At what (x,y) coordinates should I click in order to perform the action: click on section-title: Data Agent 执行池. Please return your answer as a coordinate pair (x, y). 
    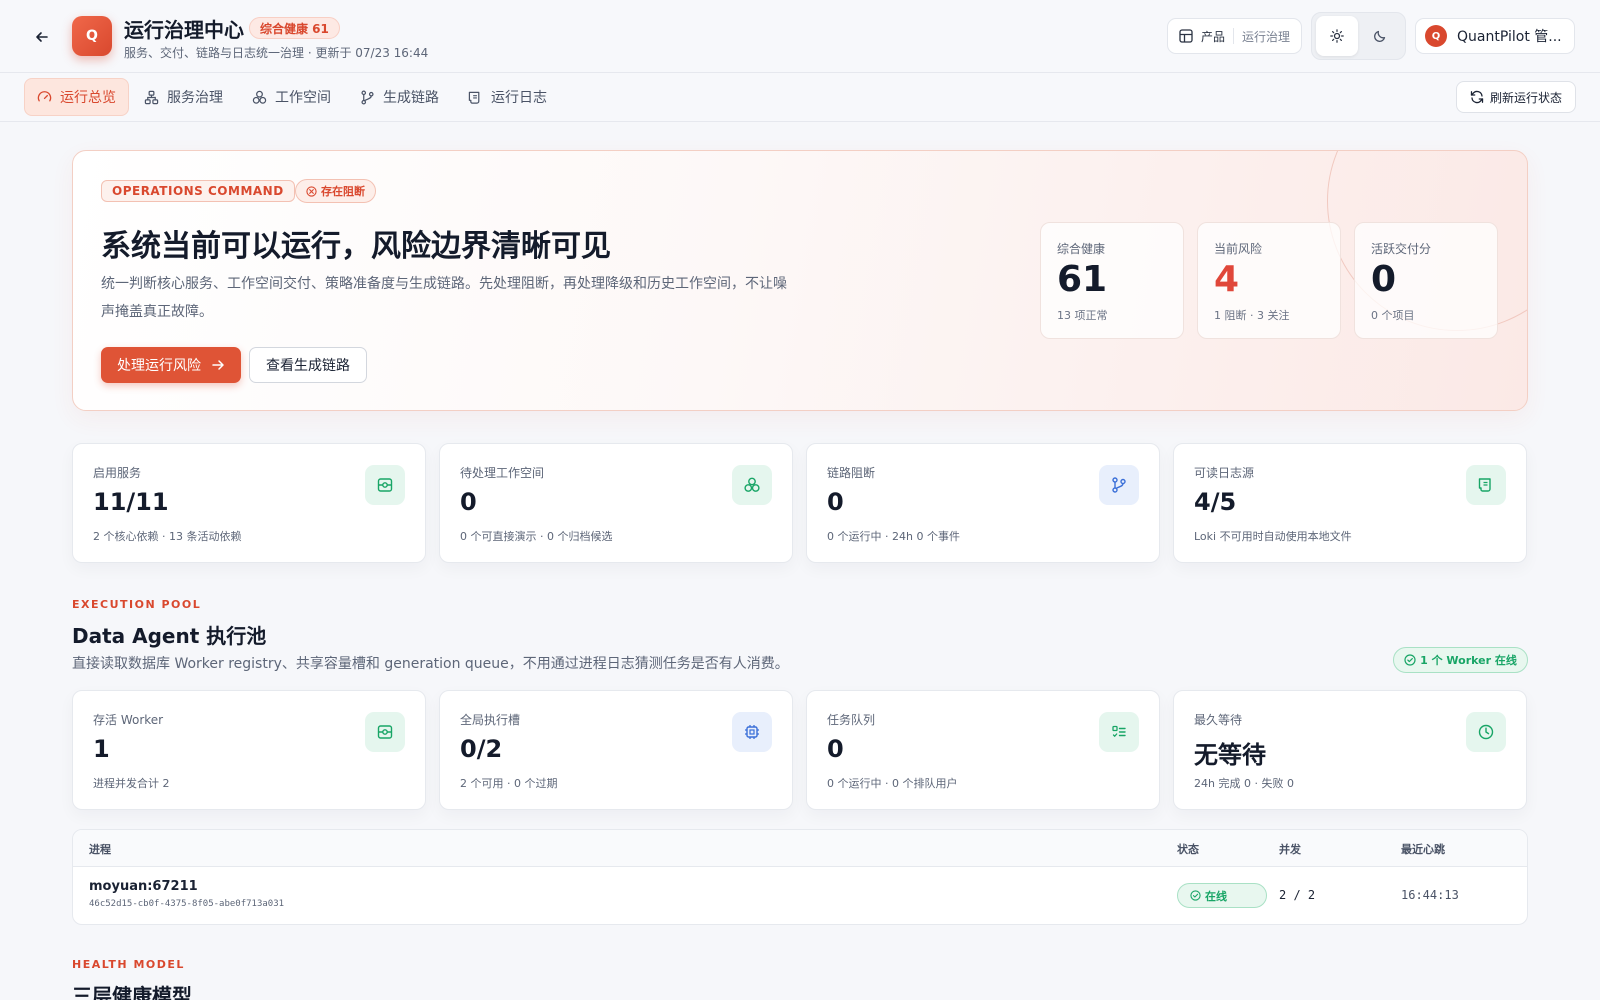
    Looking at the image, I should click on (169, 636).